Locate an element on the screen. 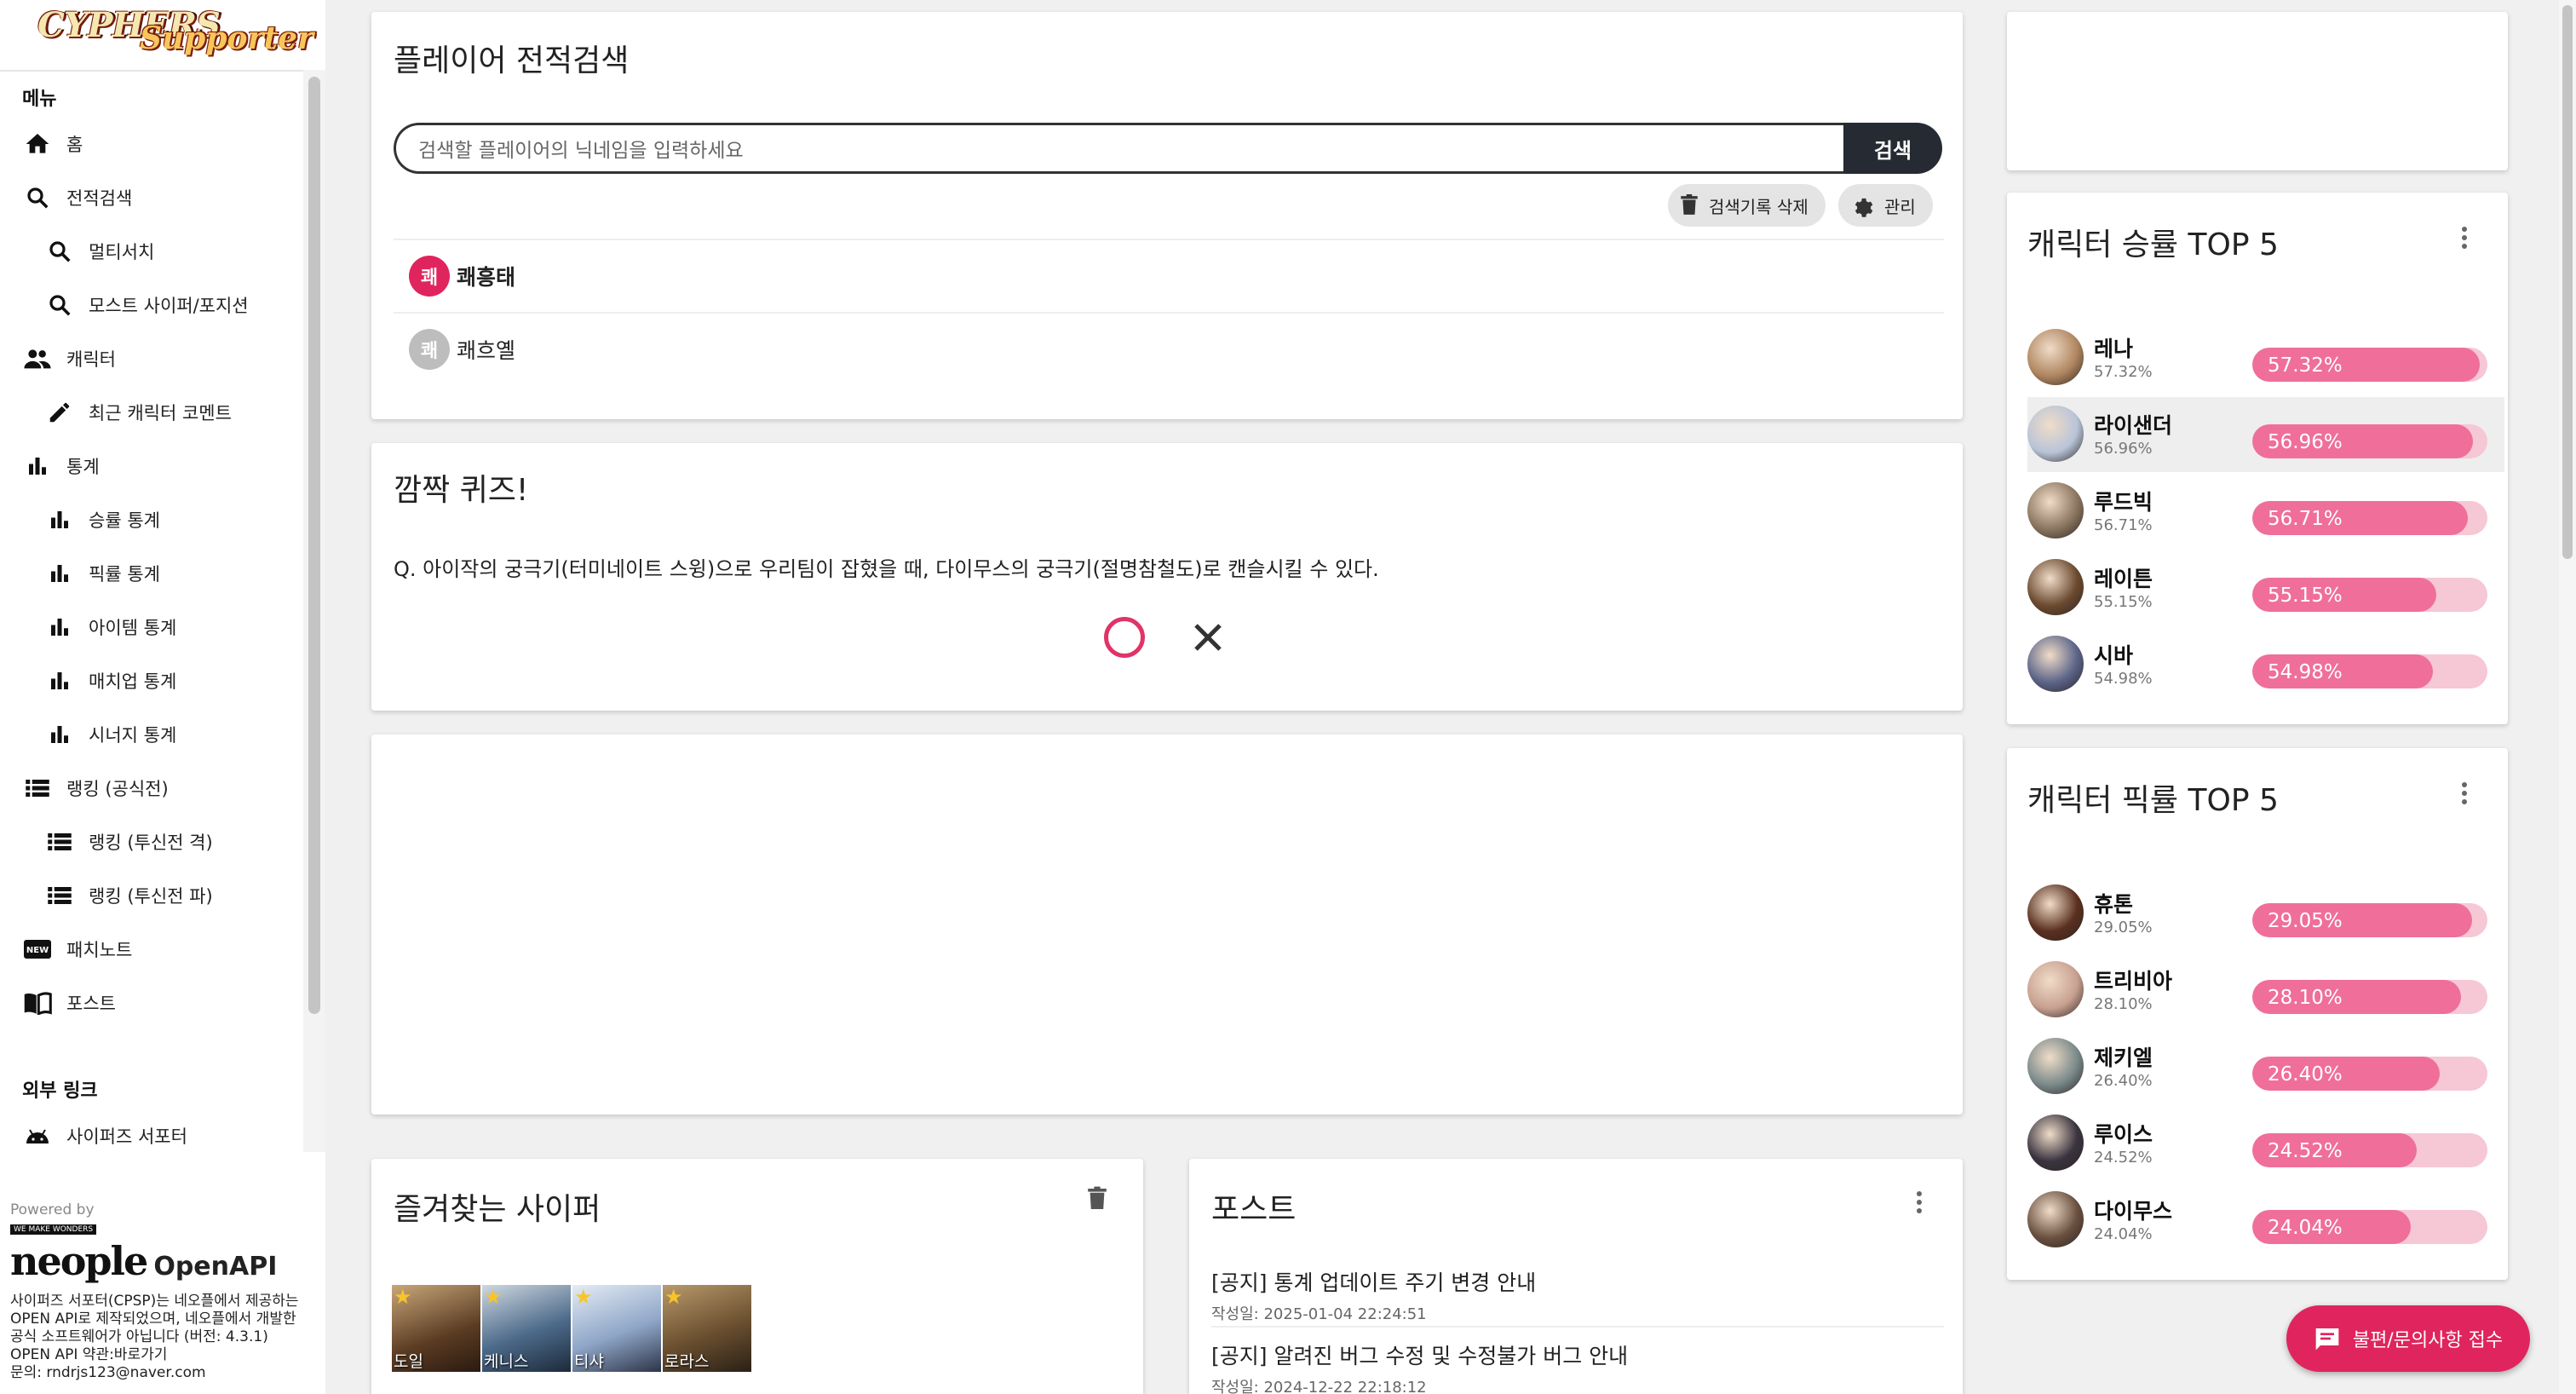 The width and height of the screenshot is (2576, 1394). favorite-cypher-tile: ★ 도일 is located at coordinates (436, 1328).